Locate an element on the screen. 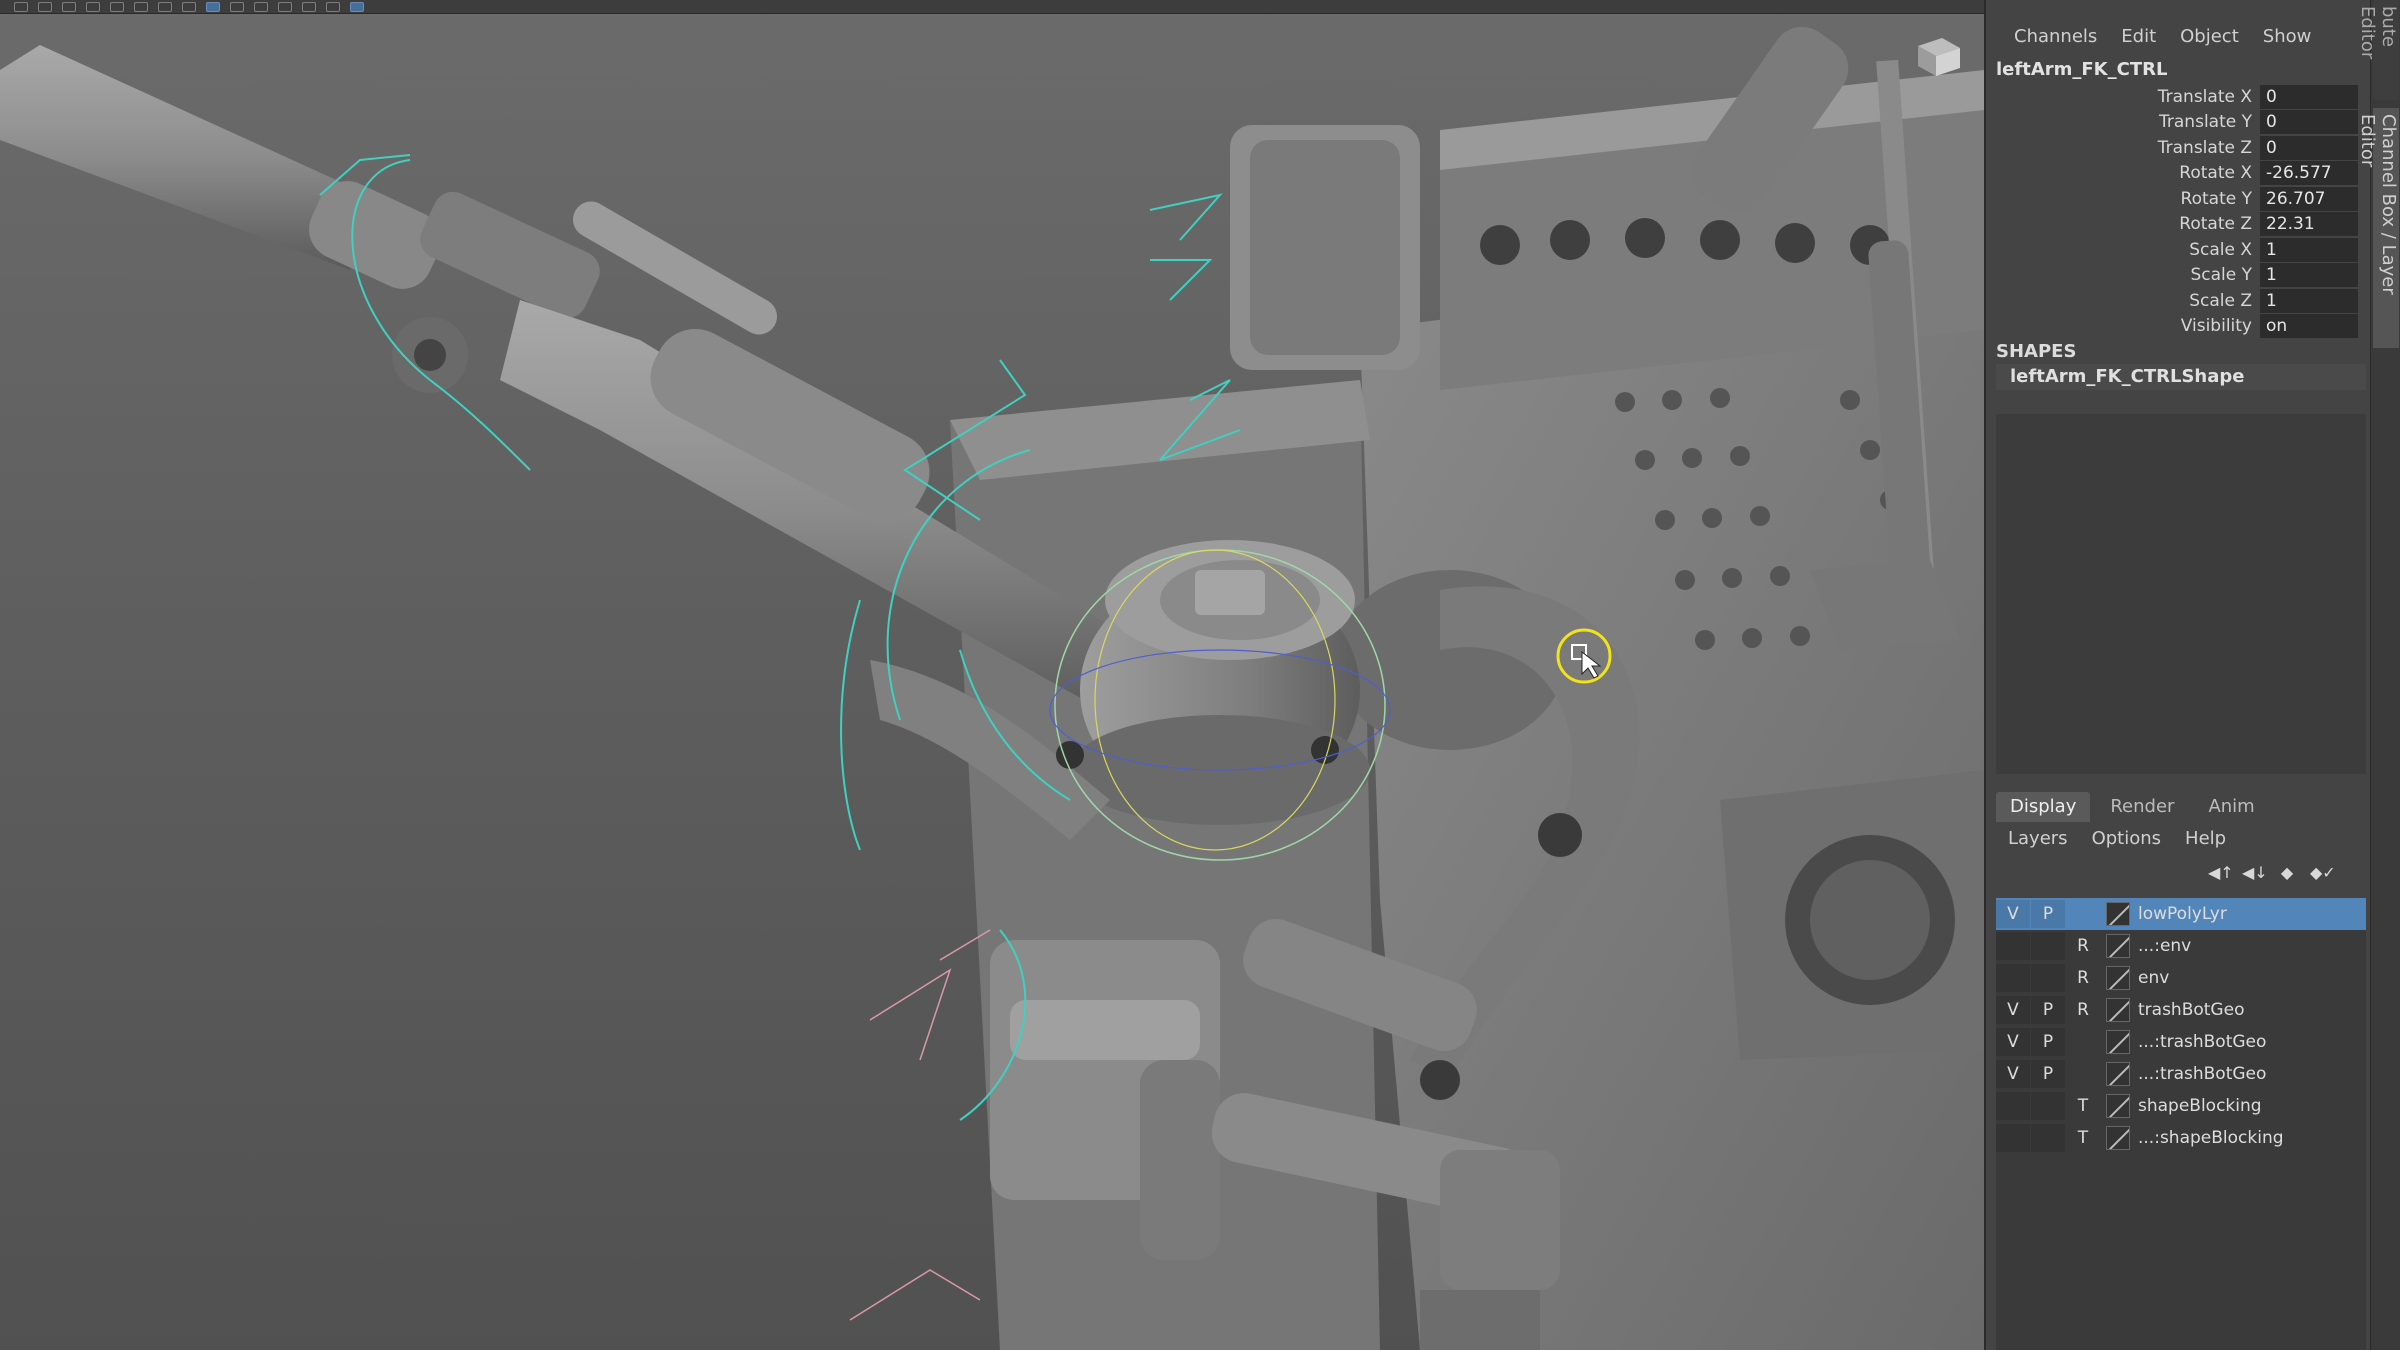 This screenshot has height=1350, width=2400. layer-name: trashBotGeo is located at coordinates (2191, 1010).